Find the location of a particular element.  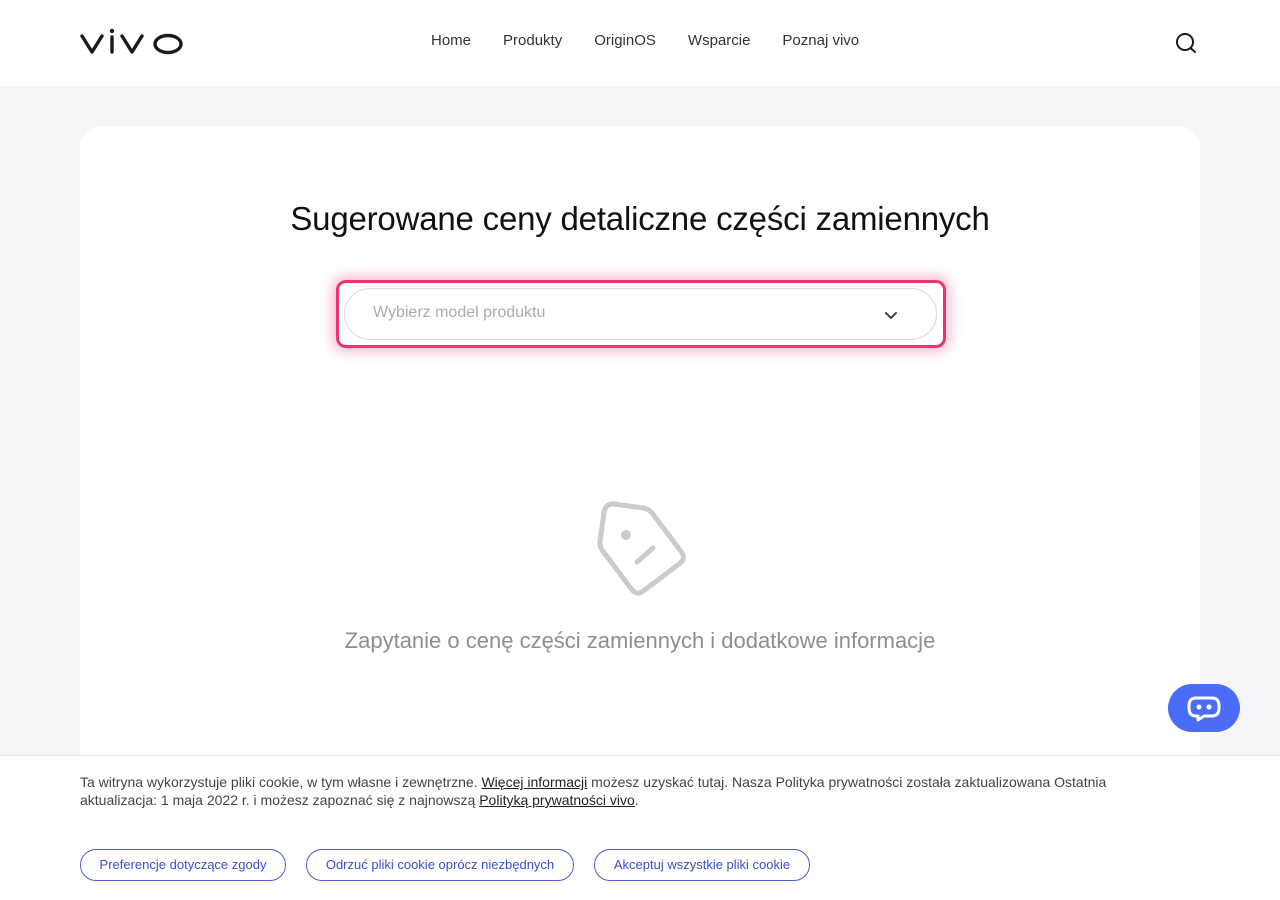

reject-non-essential-button: Odrzuć pliki cookie oprócz niezbędnych is located at coordinates (440, 865).